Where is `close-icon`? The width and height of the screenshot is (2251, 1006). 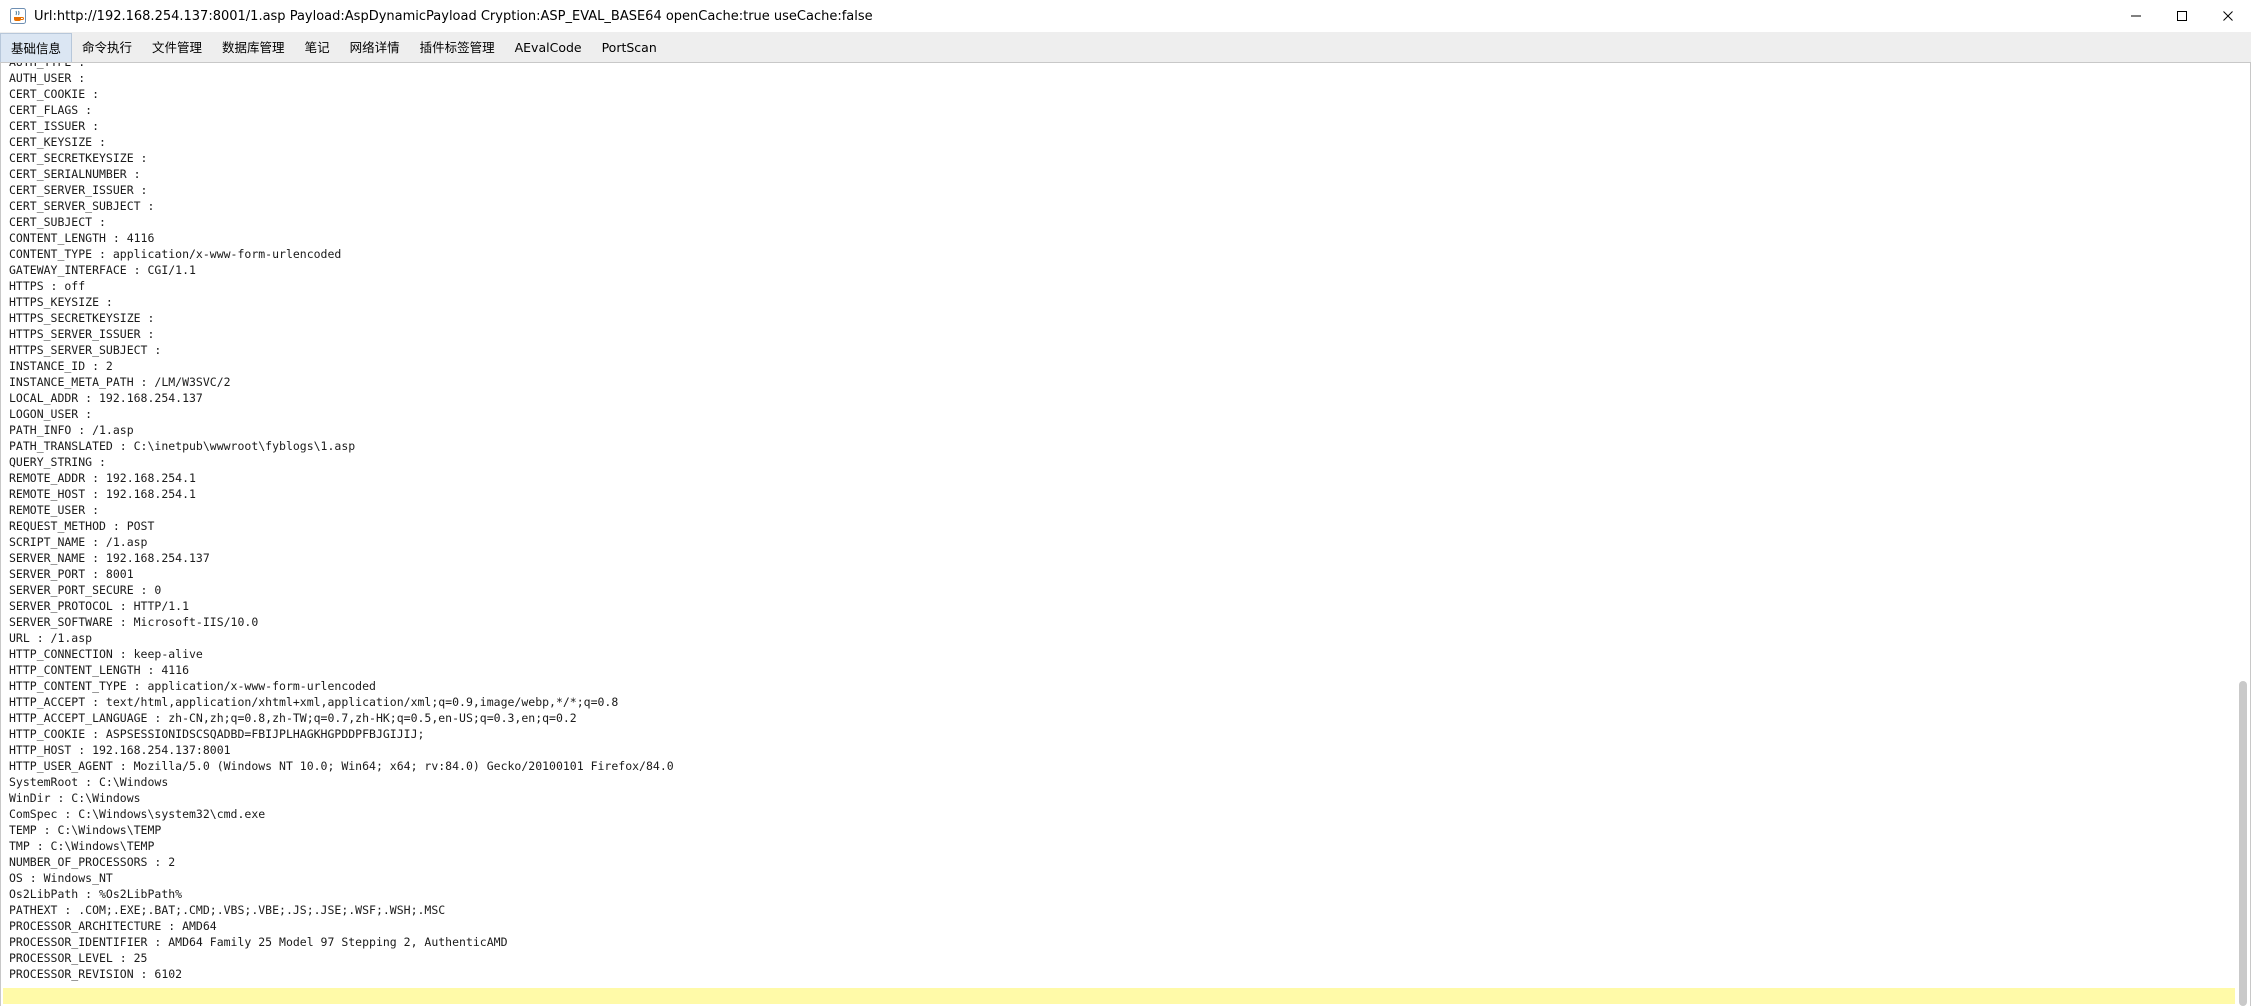
close-icon is located at coordinates (2228, 16).